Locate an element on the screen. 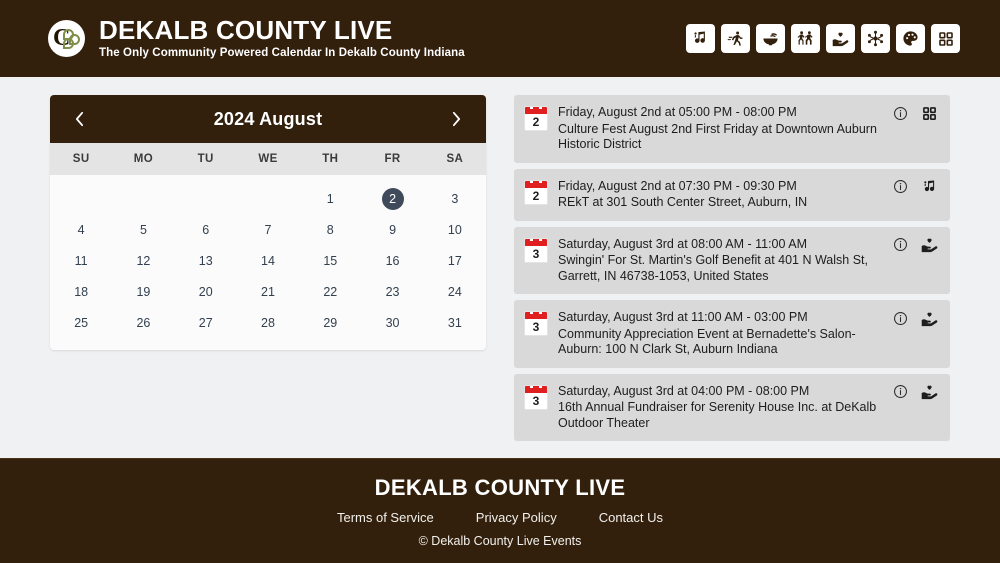 This screenshot has height=563, width=1000. calendar-day-label: 25 is located at coordinates (81, 322).